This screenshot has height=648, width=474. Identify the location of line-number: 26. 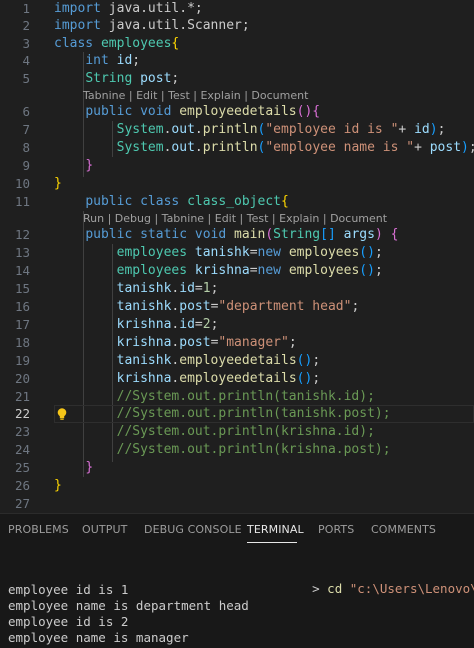
(22, 485).